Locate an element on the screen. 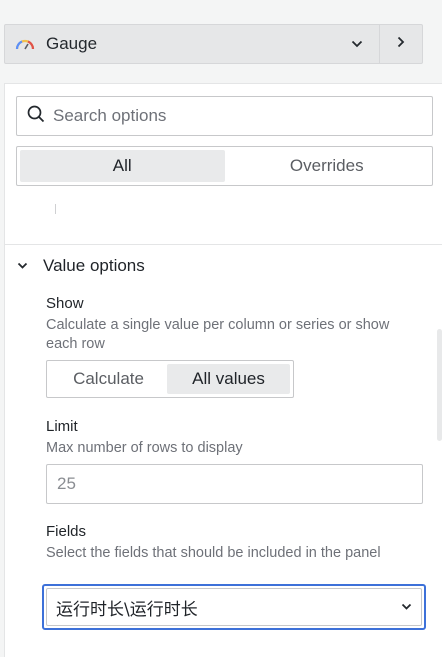 The height and width of the screenshot is (657, 442). search-options-field is located at coordinates (224, 116).